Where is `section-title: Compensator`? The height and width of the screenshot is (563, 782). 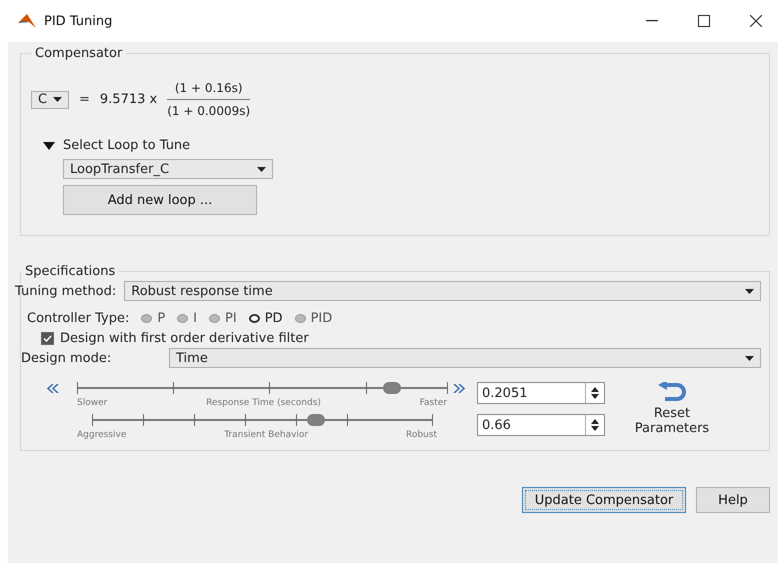 section-title: Compensator is located at coordinates (79, 53).